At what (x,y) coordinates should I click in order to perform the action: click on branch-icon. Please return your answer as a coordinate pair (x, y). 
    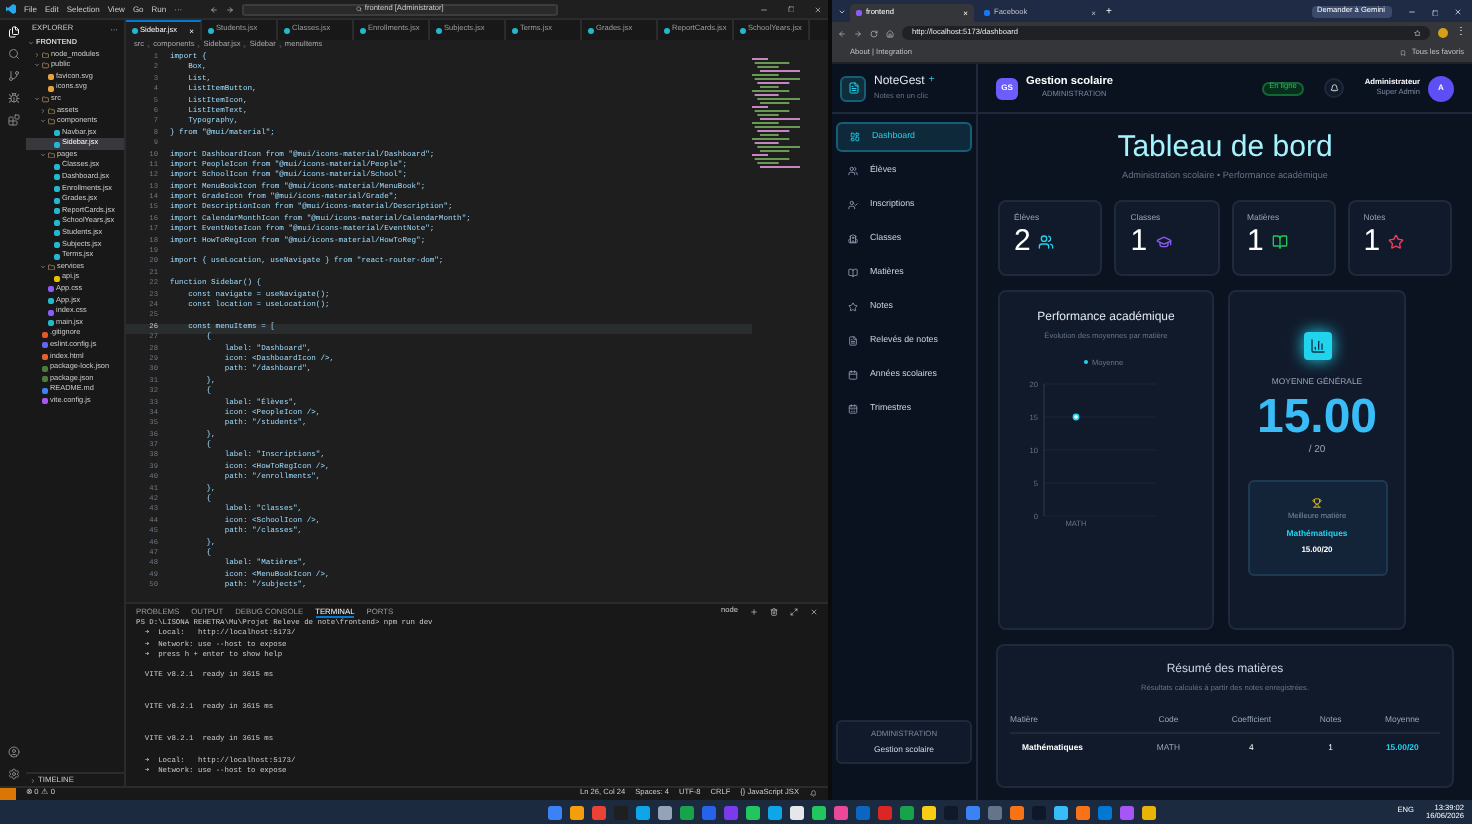
    Looking at the image, I should click on (13, 76).